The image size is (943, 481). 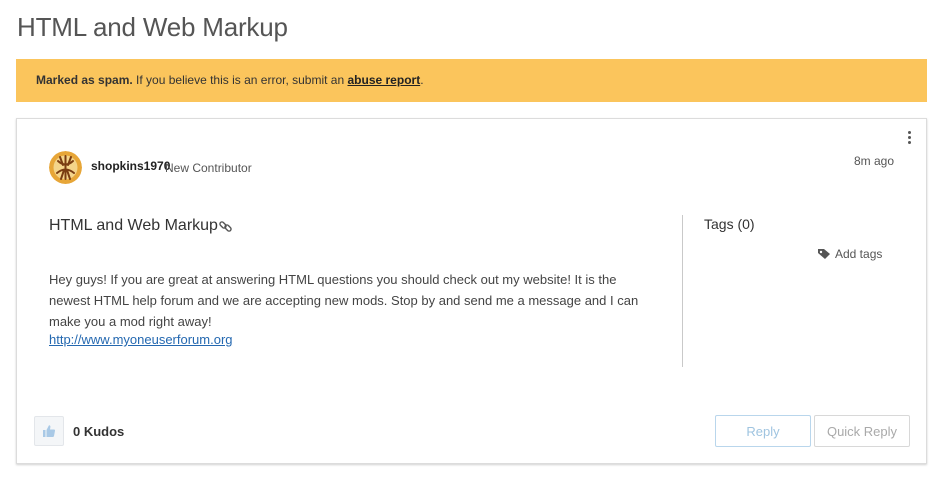 What do you see at coordinates (824, 254) in the screenshot?
I see `tag-icon` at bounding box center [824, 254].